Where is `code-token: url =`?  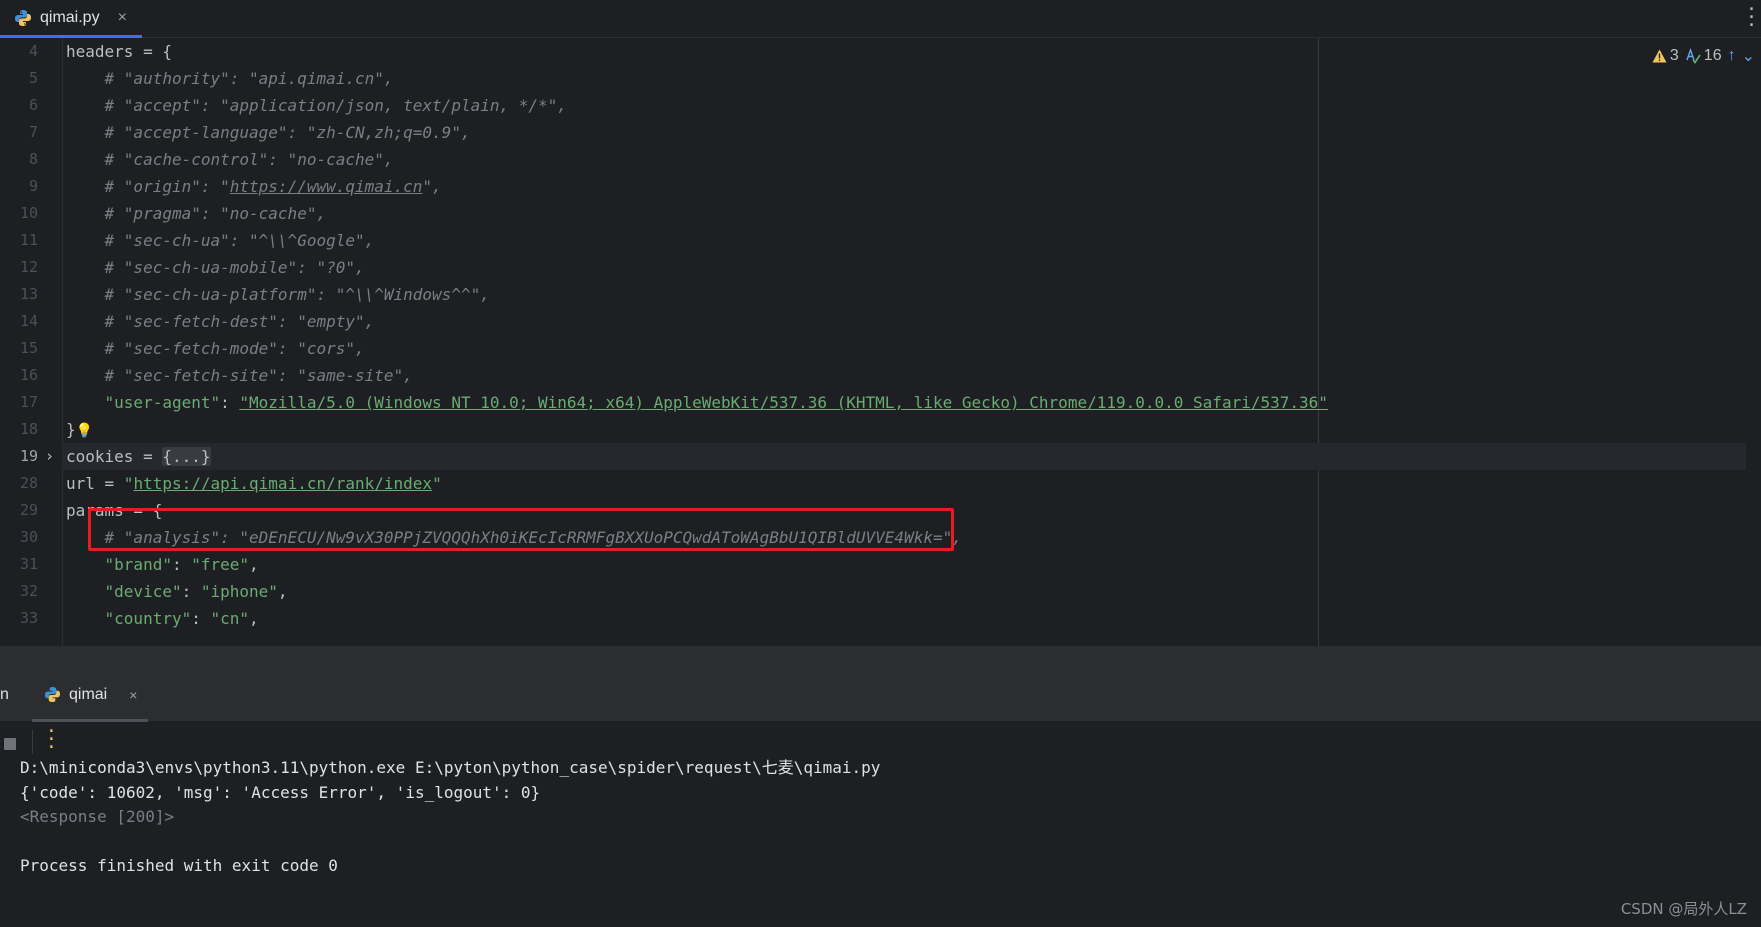
code-token: url = is located at coordinates (95, 483).